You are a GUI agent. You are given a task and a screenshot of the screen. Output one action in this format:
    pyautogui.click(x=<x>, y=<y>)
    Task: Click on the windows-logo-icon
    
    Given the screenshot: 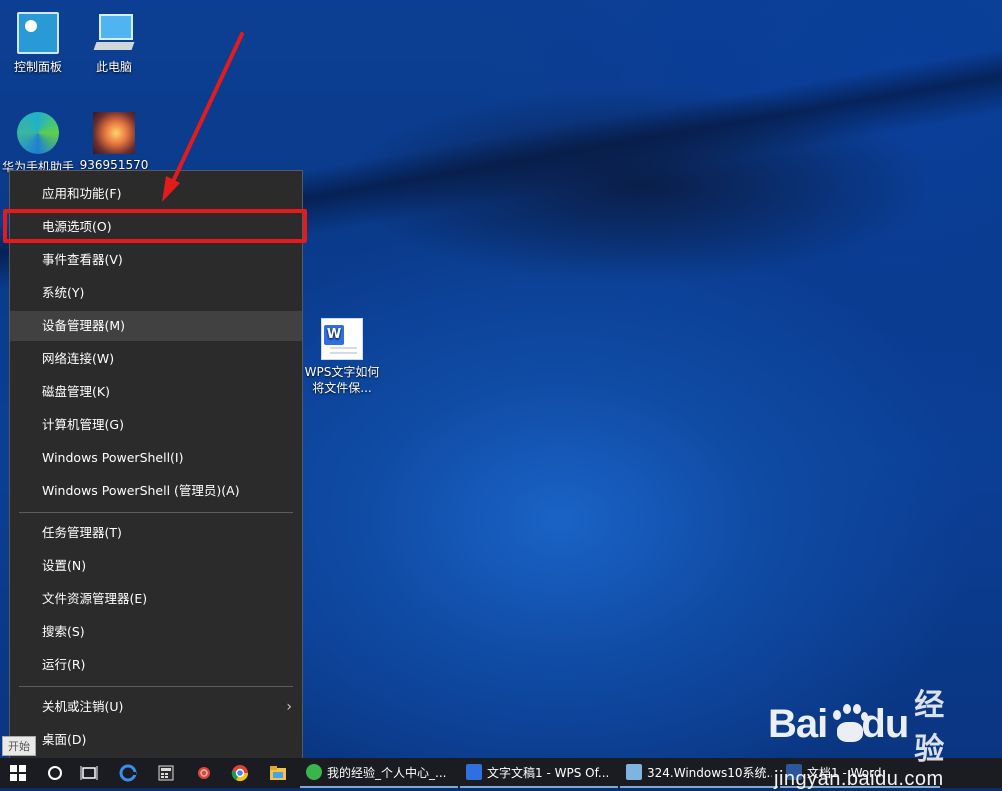 What is the action you would take?
    pyautogui.click(x=18, y=773)
    